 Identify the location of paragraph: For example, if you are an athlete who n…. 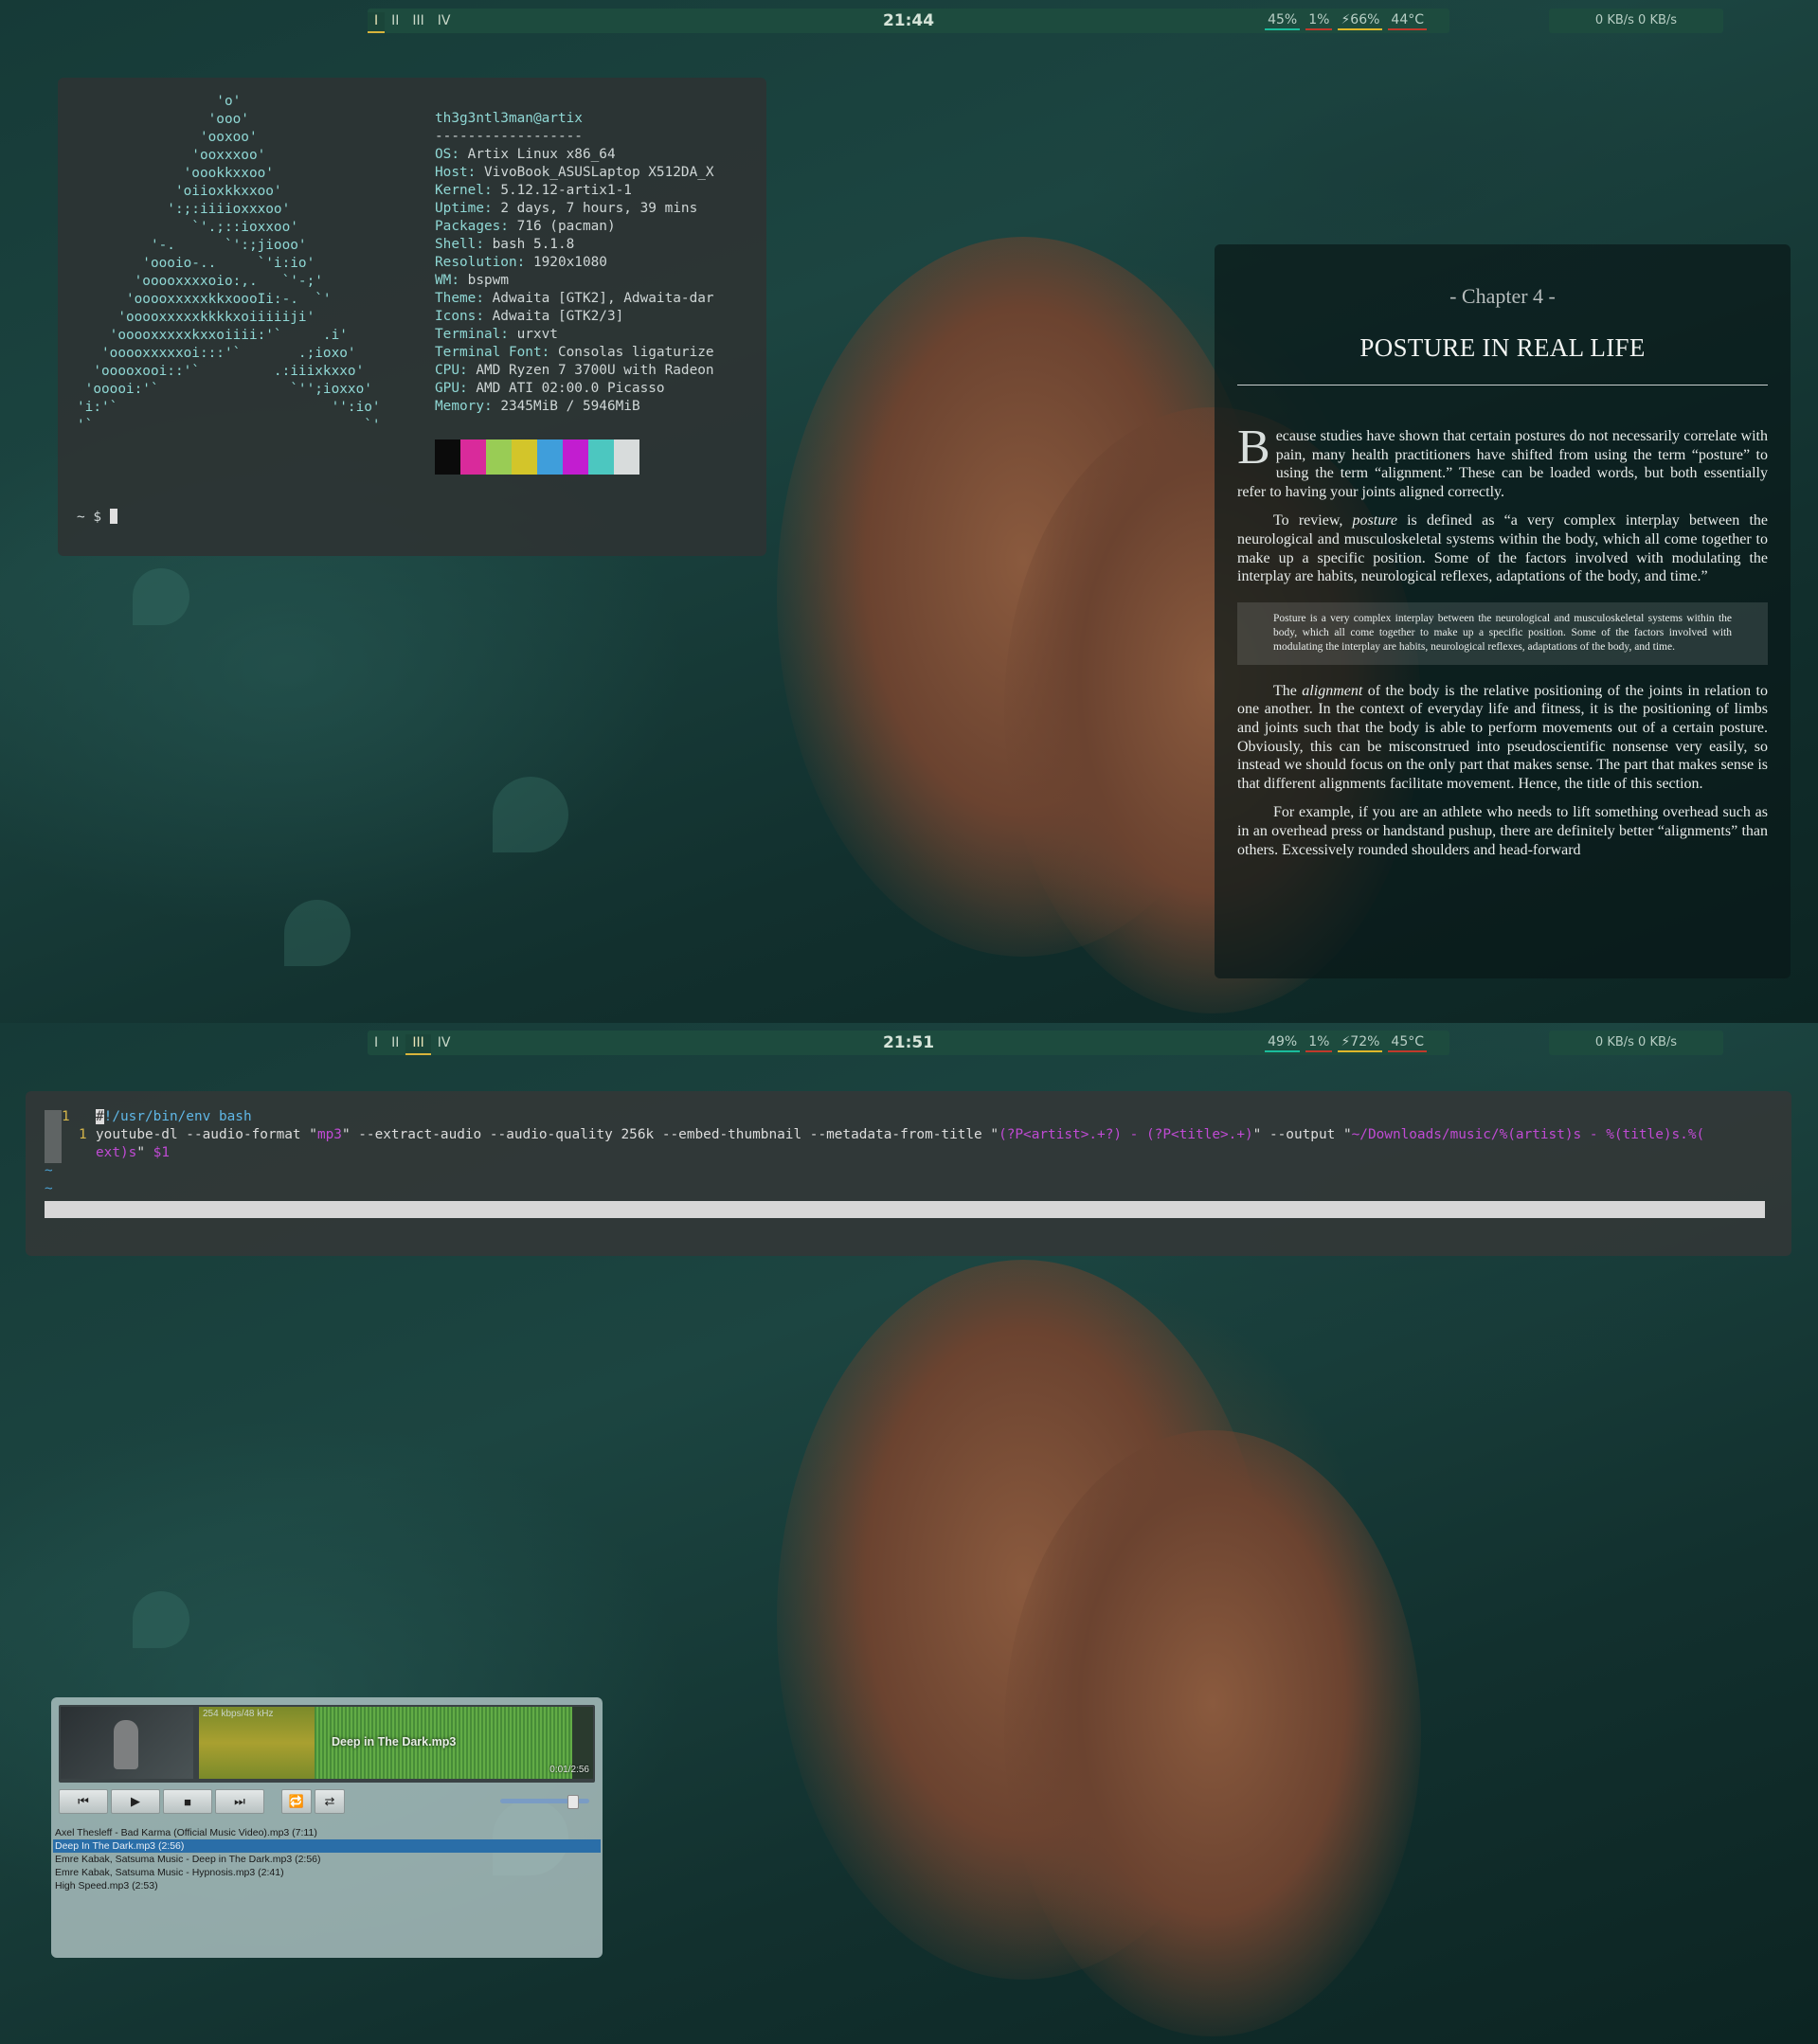
(1502, 831).